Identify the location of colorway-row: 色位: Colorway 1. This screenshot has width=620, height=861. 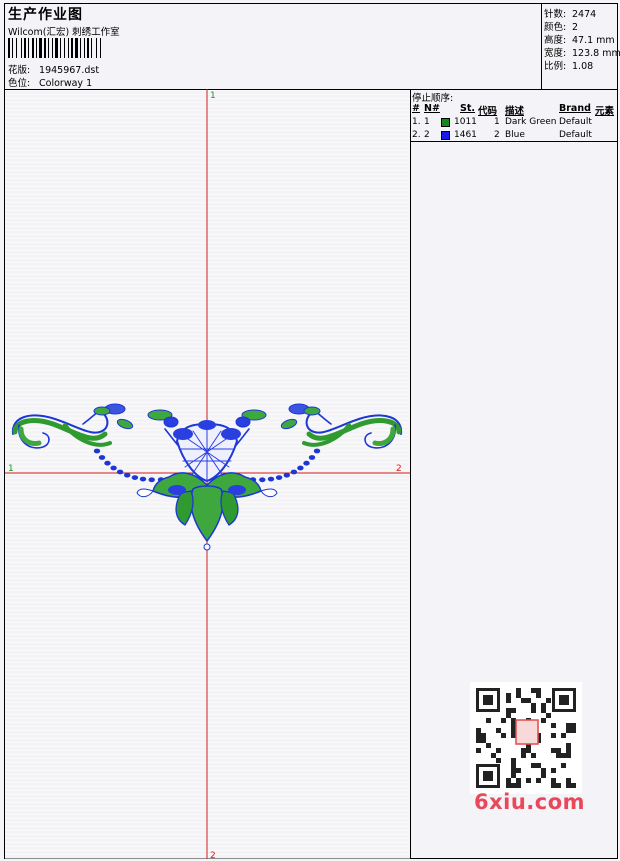
(50, 82).